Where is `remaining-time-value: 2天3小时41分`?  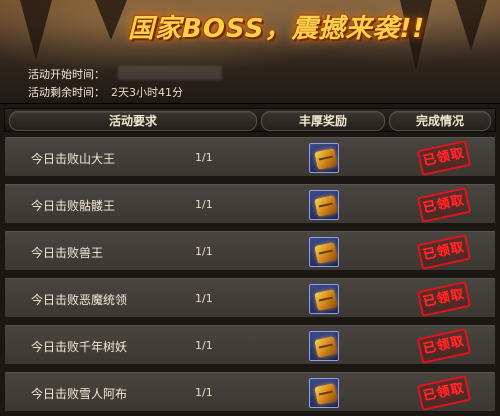
remaining-time-value: 2天3小时41分 is located at coordinates (147, 92).